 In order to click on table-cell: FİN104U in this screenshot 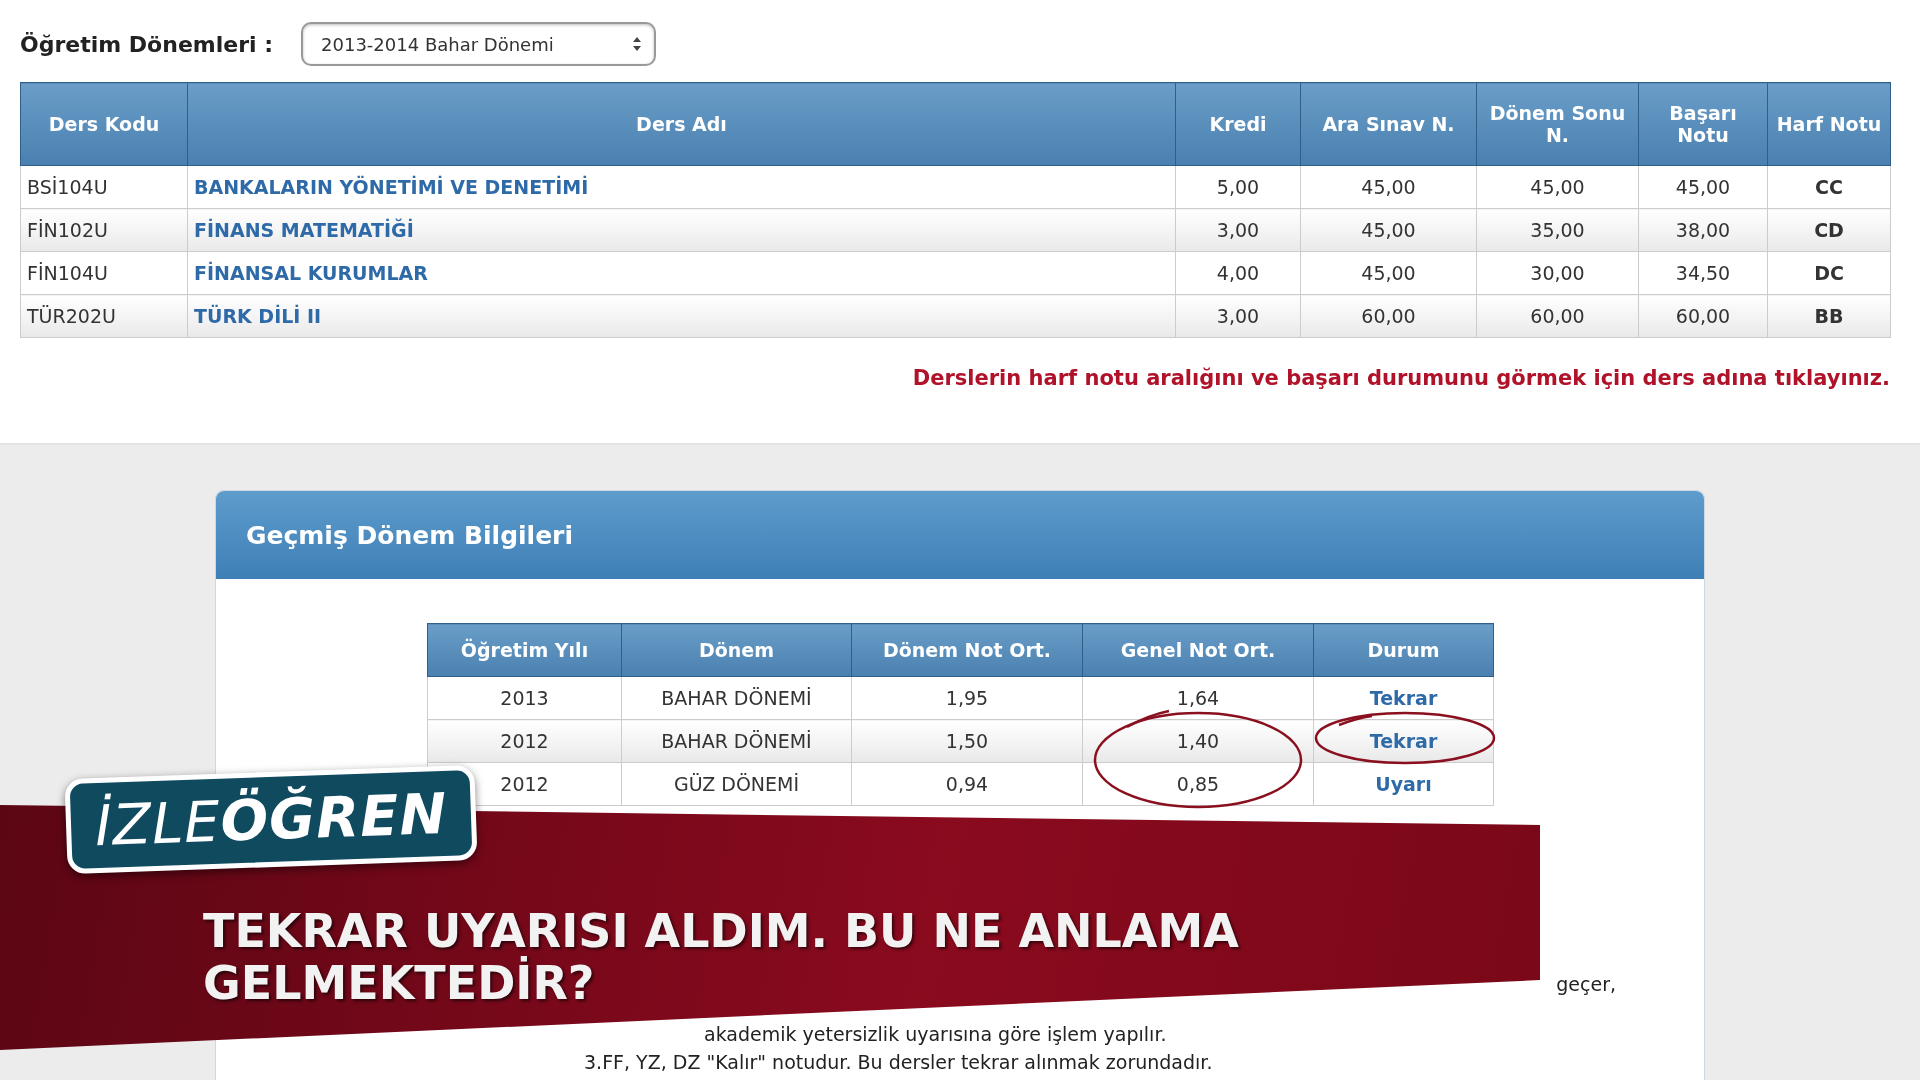, I will do `click(67, 273)`.